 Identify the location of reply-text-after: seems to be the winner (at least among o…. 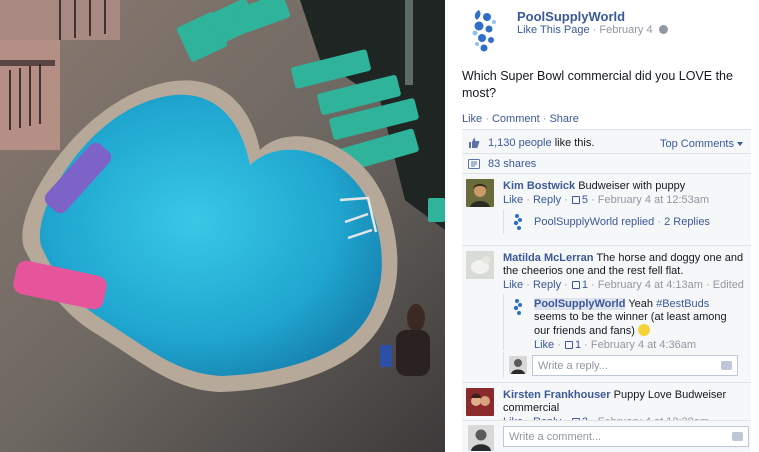
(630, 324).